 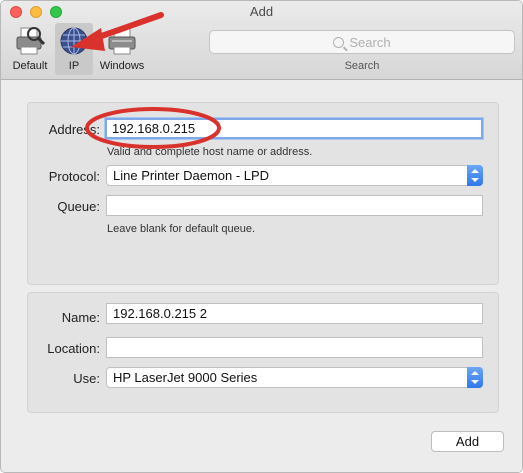 What do you see at coordinates (370, 42) in the screenshot?
I see `search-placeholder: Search` at bounding box center [370, 42].